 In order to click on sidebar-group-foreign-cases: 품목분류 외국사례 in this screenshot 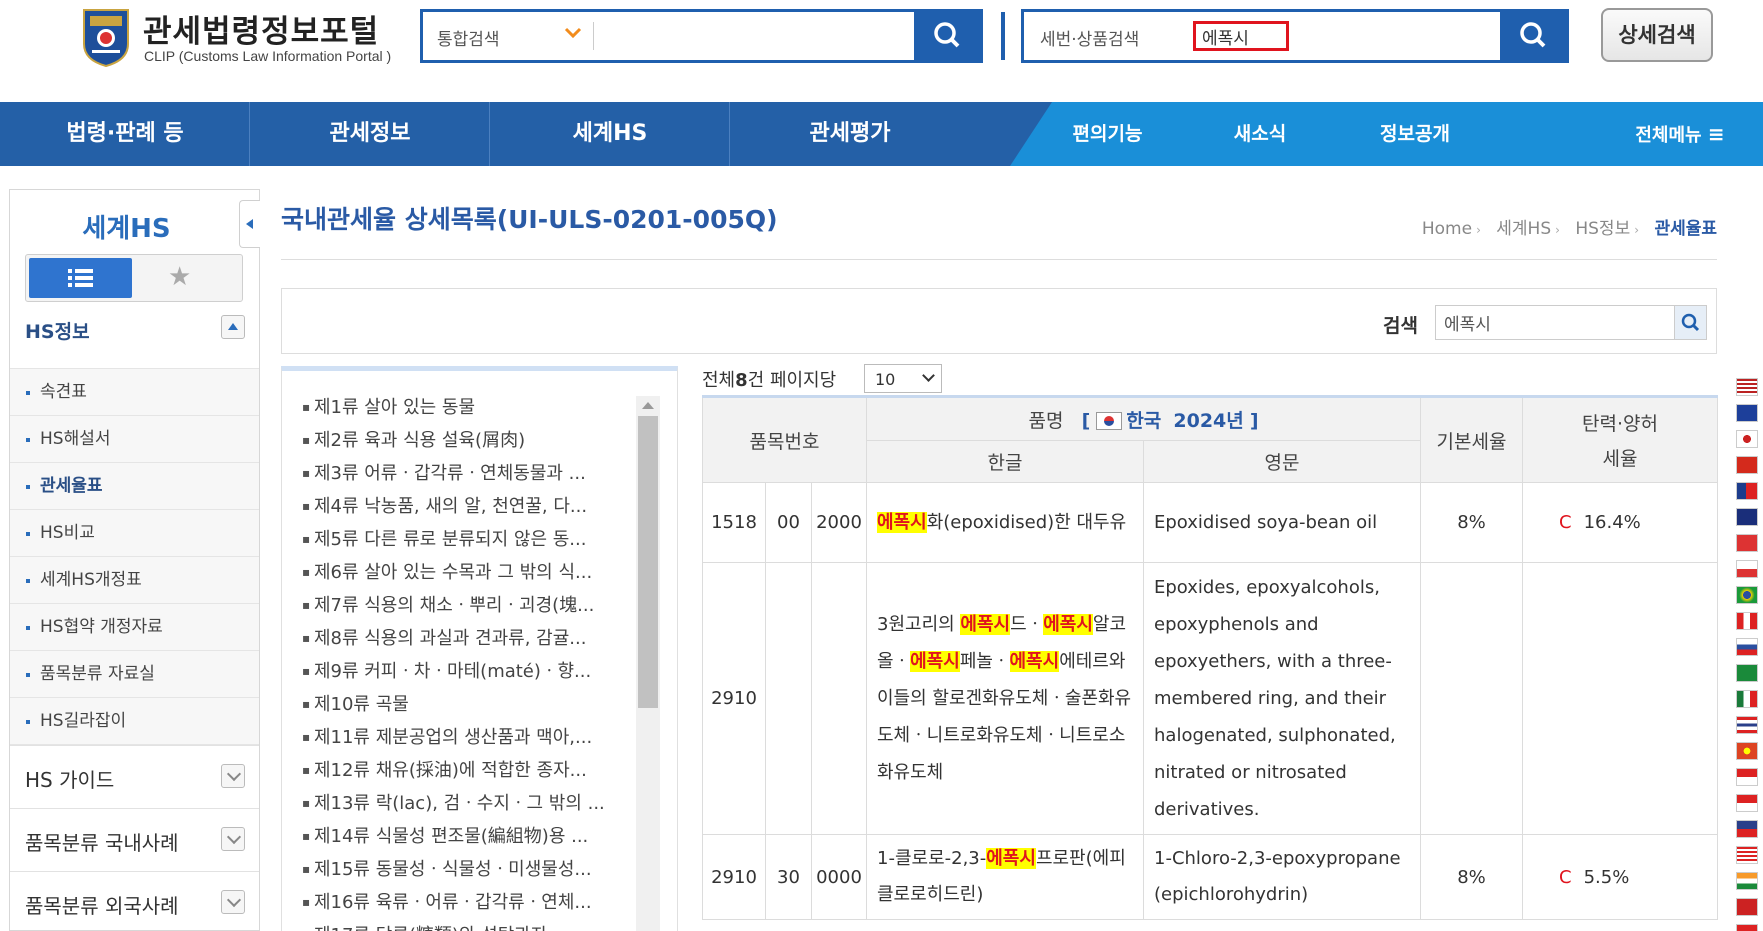, I will do `click(134, 901)`.